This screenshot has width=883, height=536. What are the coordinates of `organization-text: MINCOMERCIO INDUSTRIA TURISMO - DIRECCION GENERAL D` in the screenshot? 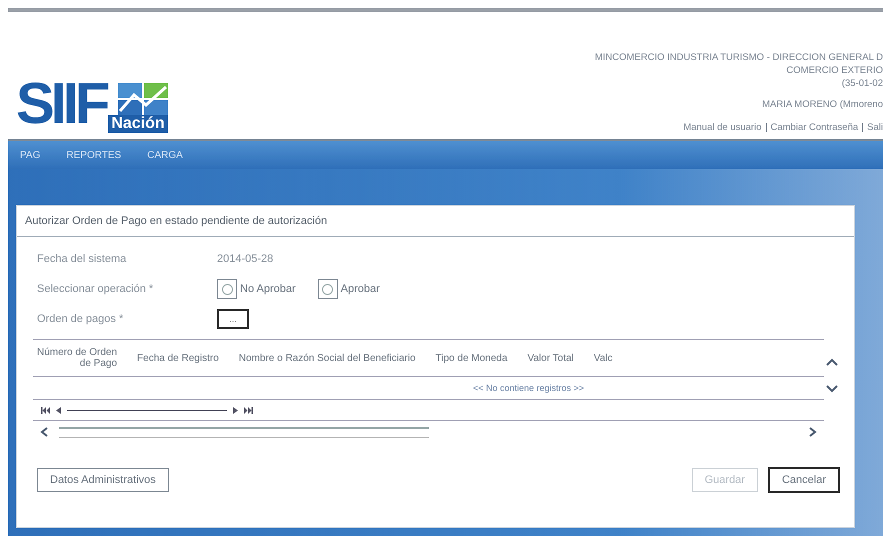 It's located at (738, 57).